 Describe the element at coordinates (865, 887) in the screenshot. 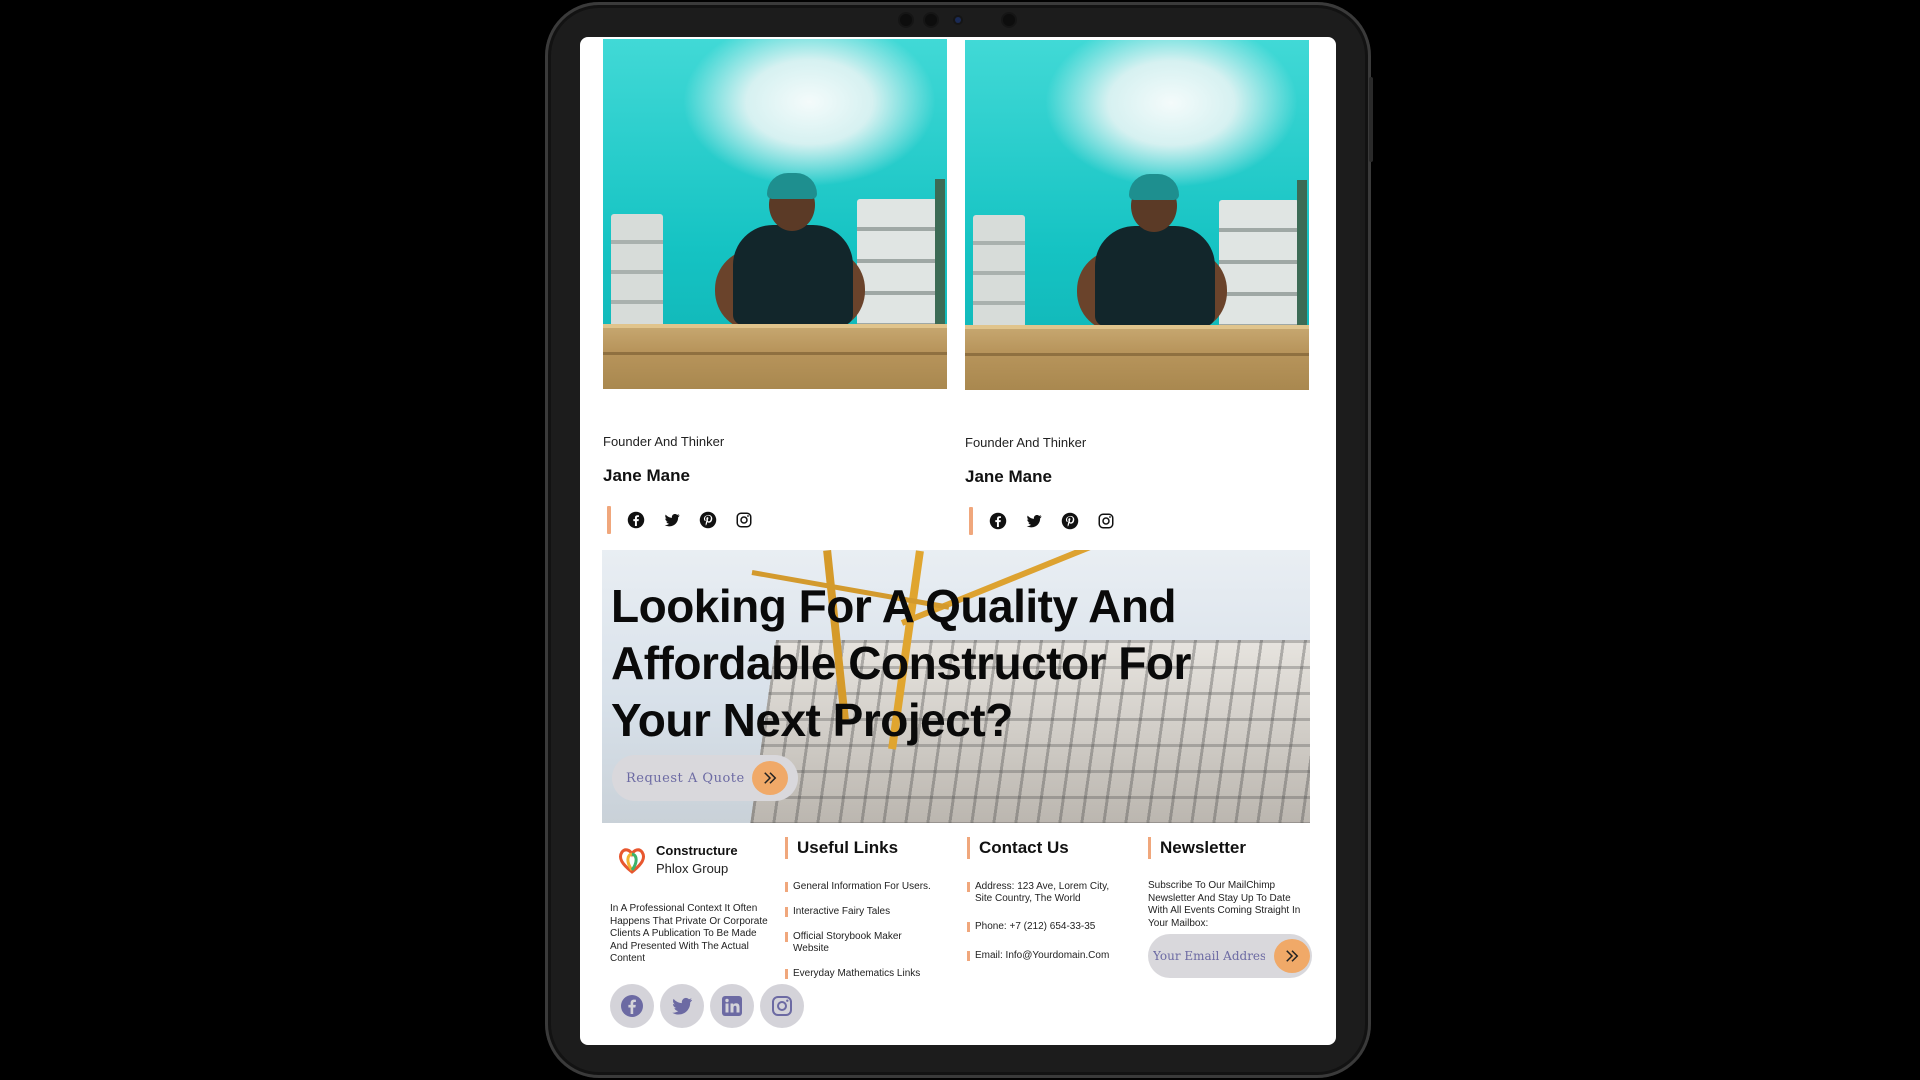

I see `footer-link: General Information For Users.` at that location.